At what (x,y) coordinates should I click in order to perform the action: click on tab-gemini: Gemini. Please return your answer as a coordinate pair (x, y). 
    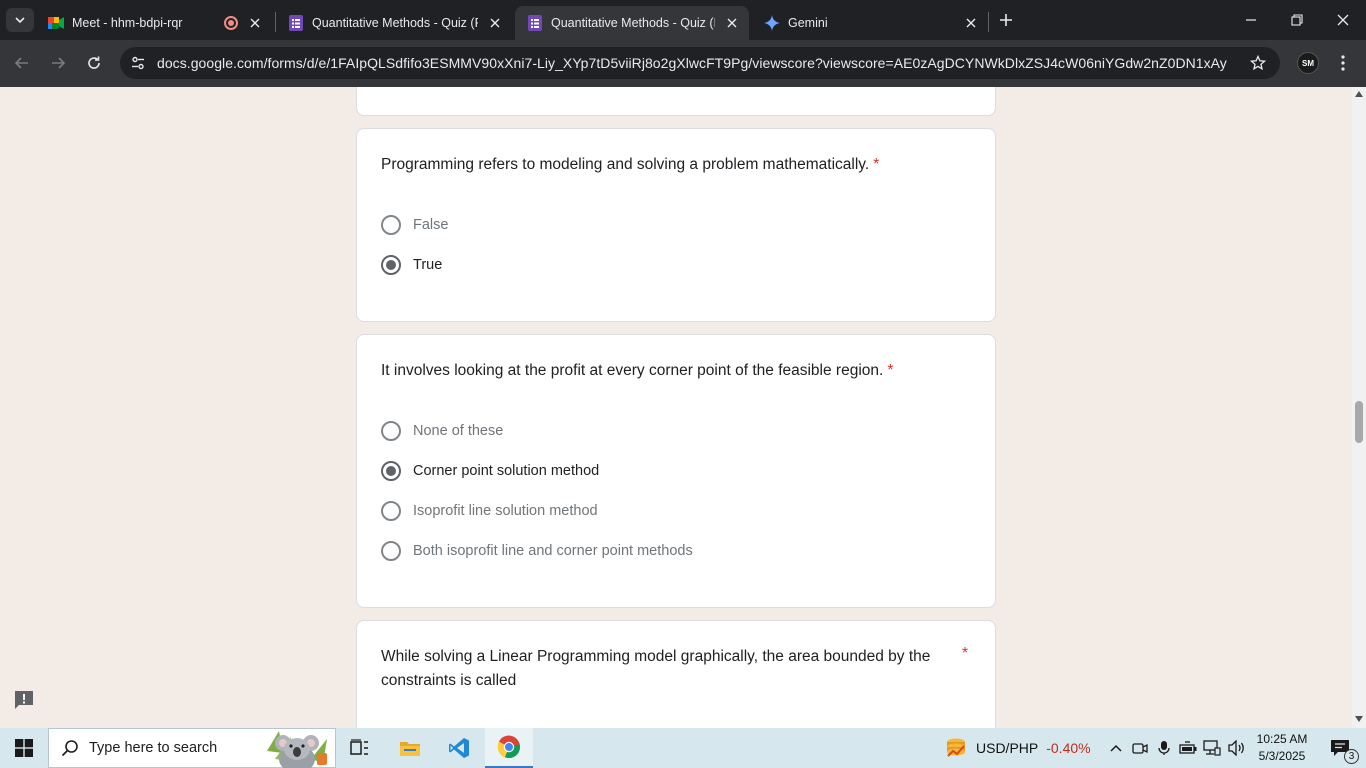
    Looking at the image, I should click on (870, 23).